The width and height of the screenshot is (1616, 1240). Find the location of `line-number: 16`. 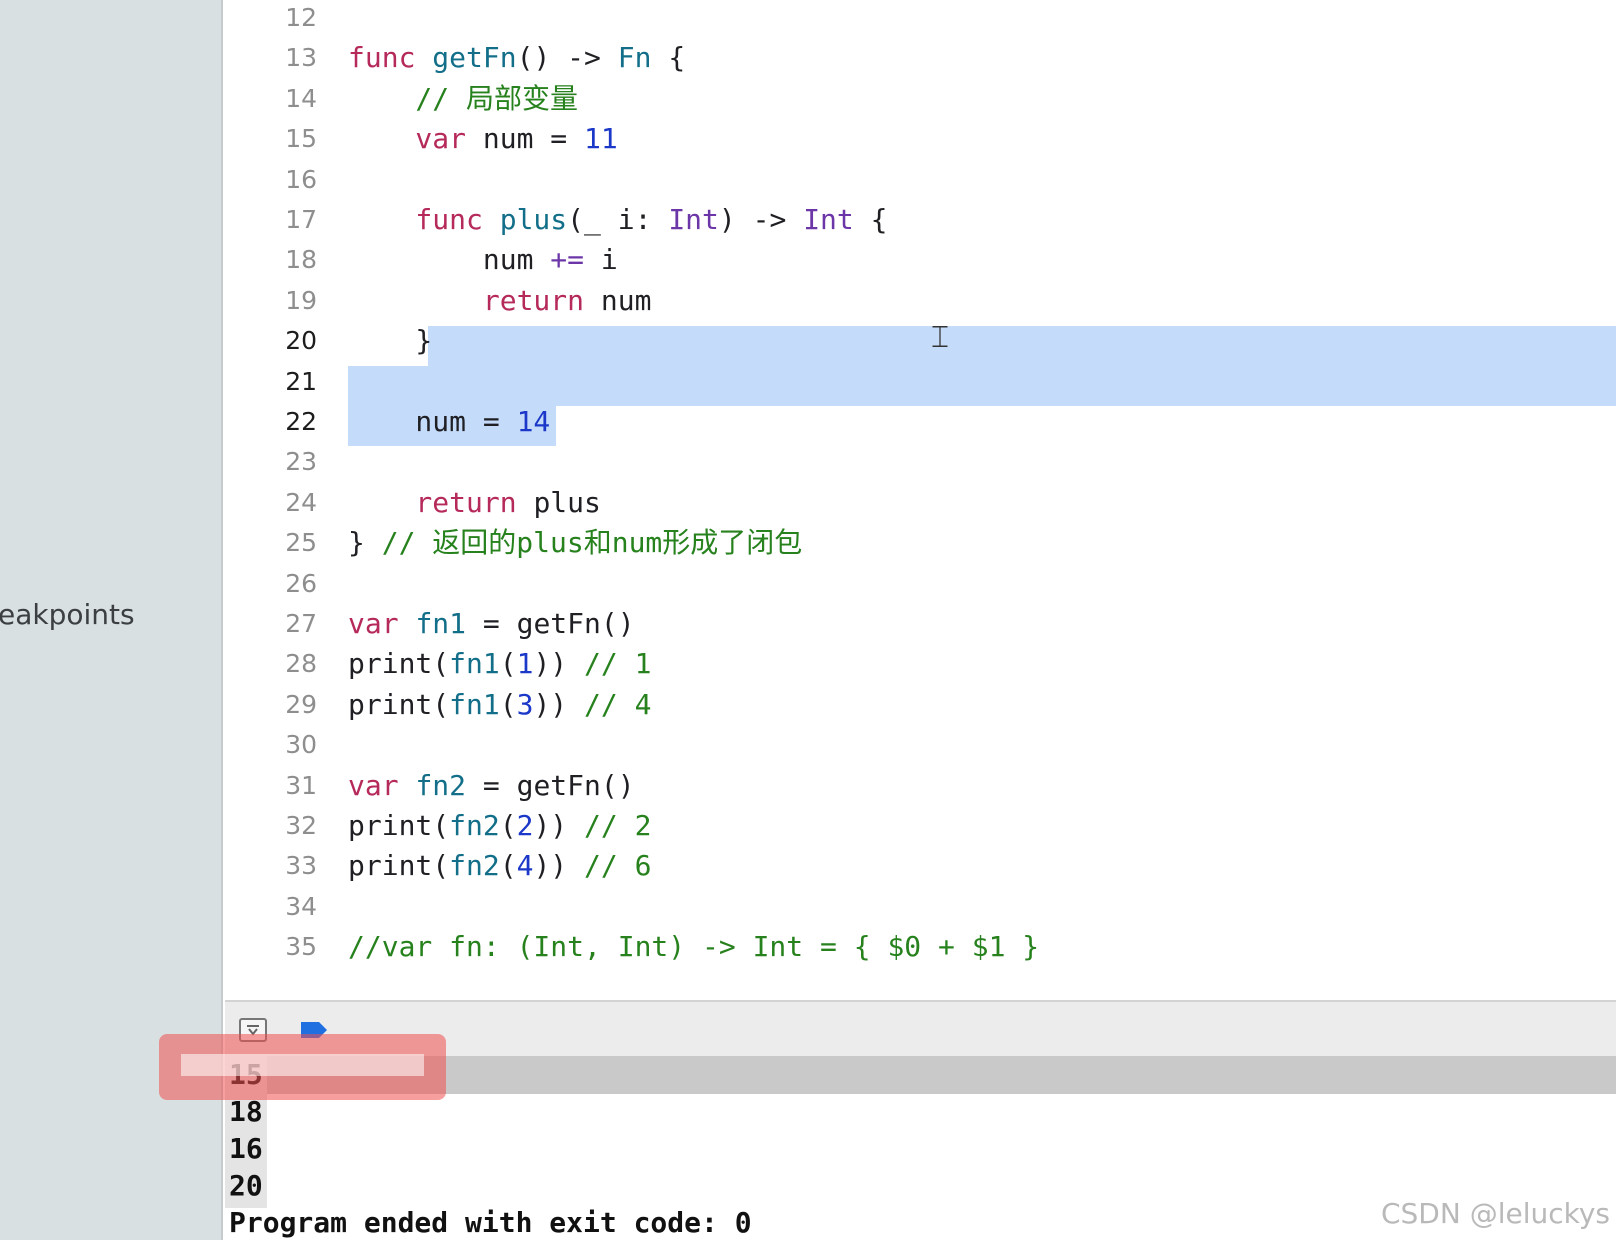

line-number: 16 is located at coordinates (271, 180).